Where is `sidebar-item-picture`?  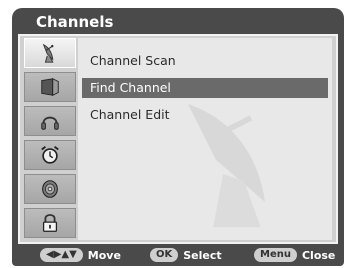
sidebar-item-picture is located at coordinates (50, 87).